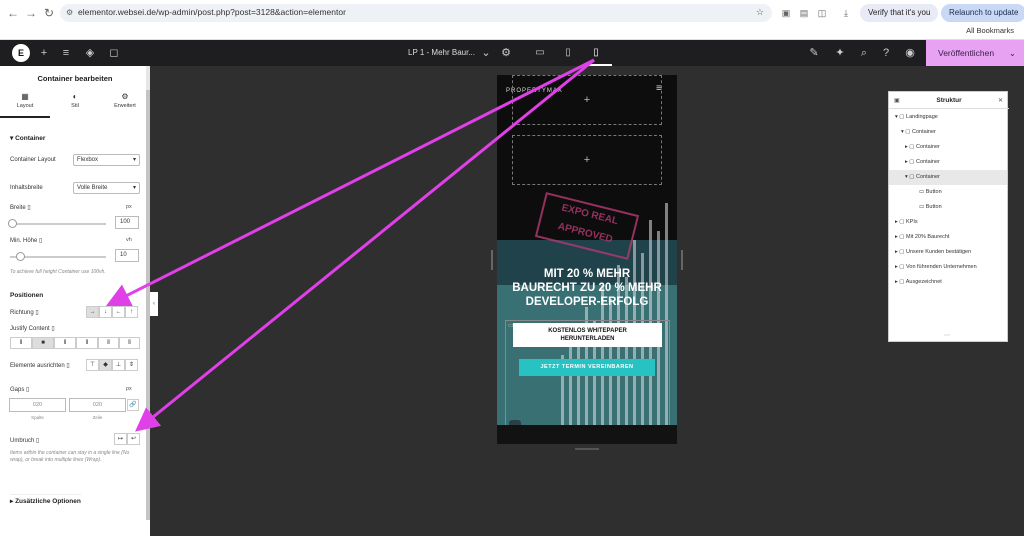 The width and height of the screenshot is (1024, 536). What do you see at coordinates (27, 138) in the screenshot?
I see `section-container-header: ▾ Container` at bounding box center [27, 138].